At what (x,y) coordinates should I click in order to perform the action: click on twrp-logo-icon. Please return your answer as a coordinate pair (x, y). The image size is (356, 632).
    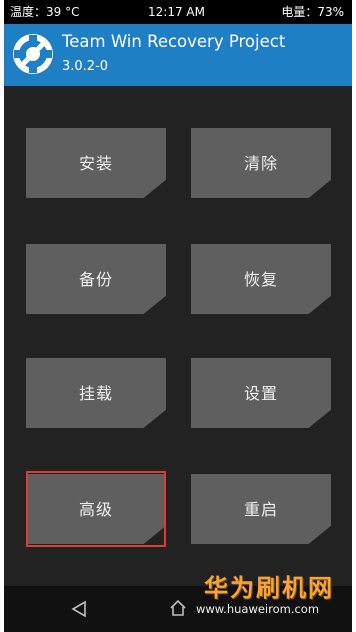
    Looking at the image, I should click on (33, 54).